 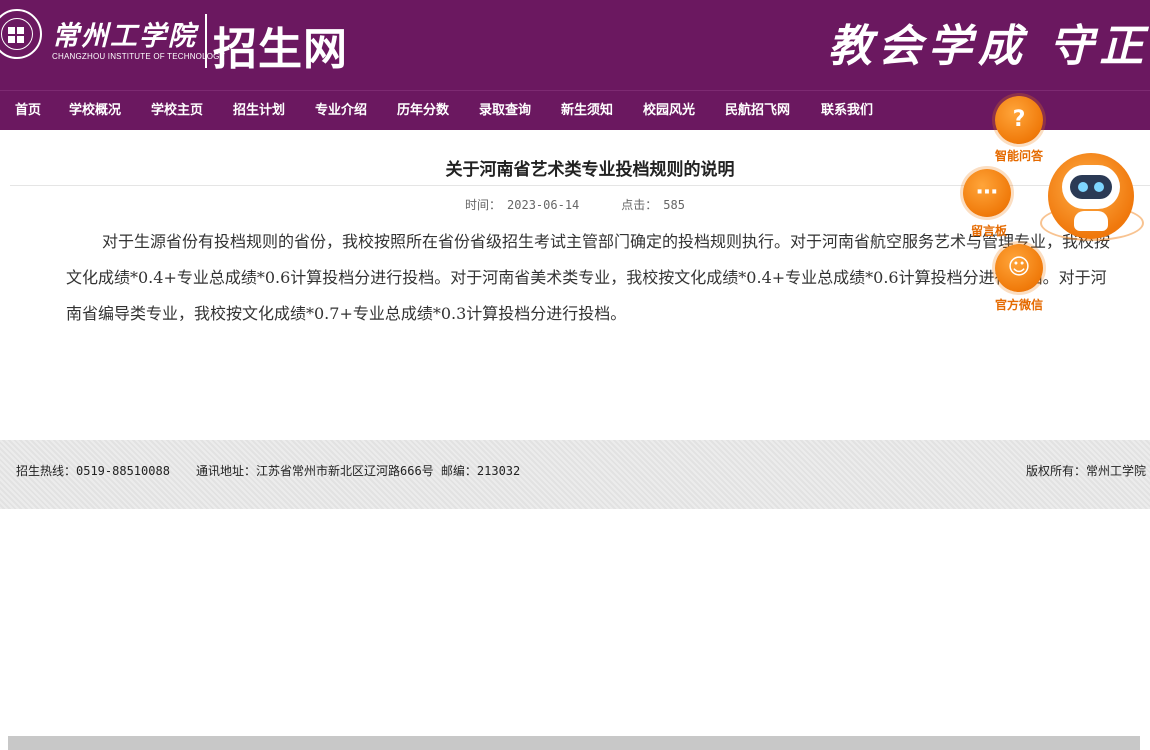 I want to click on clicks-label: 点击：, so click(x=639, y=205).